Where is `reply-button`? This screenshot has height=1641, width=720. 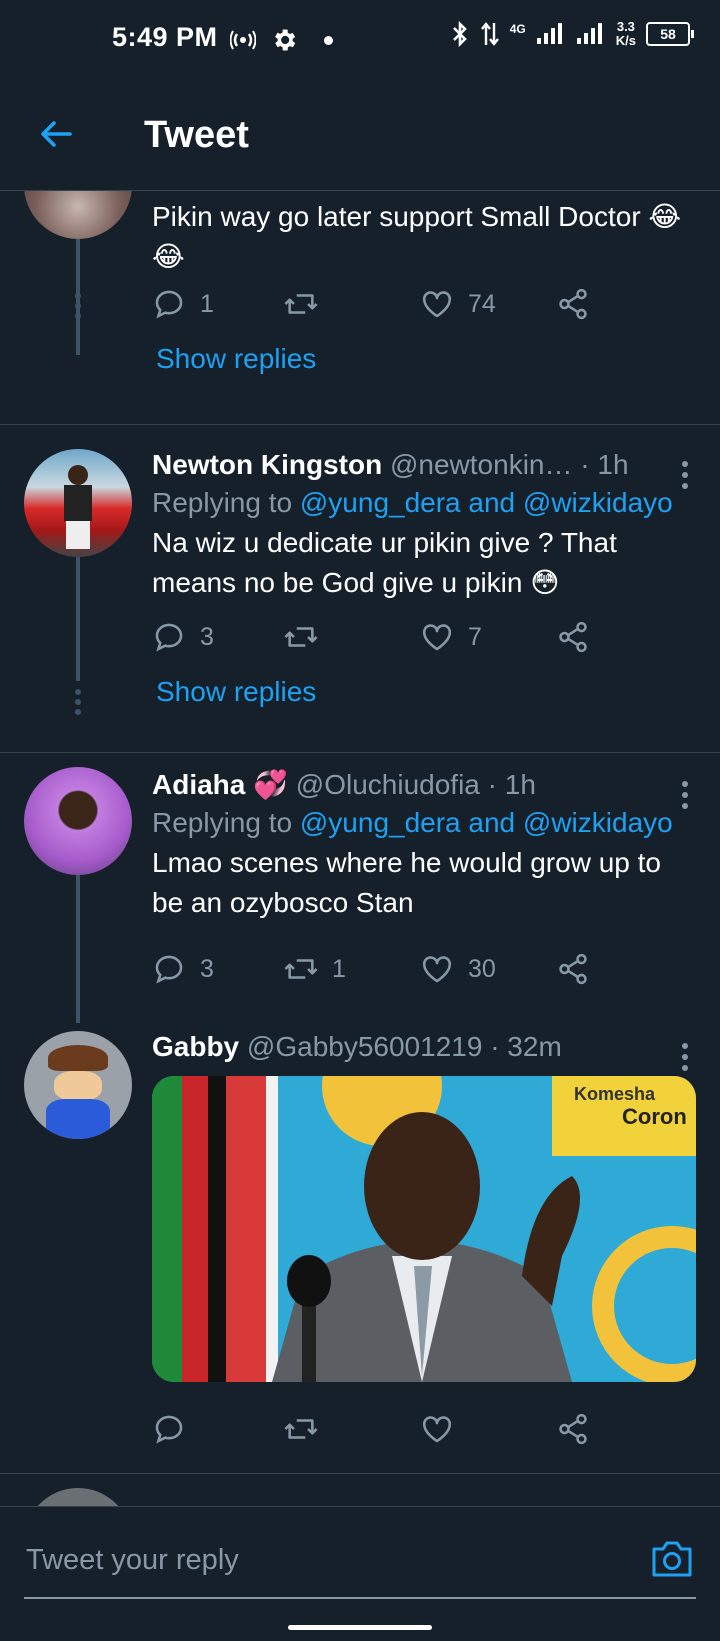
reply-button is located at coordinates (176, 1429).